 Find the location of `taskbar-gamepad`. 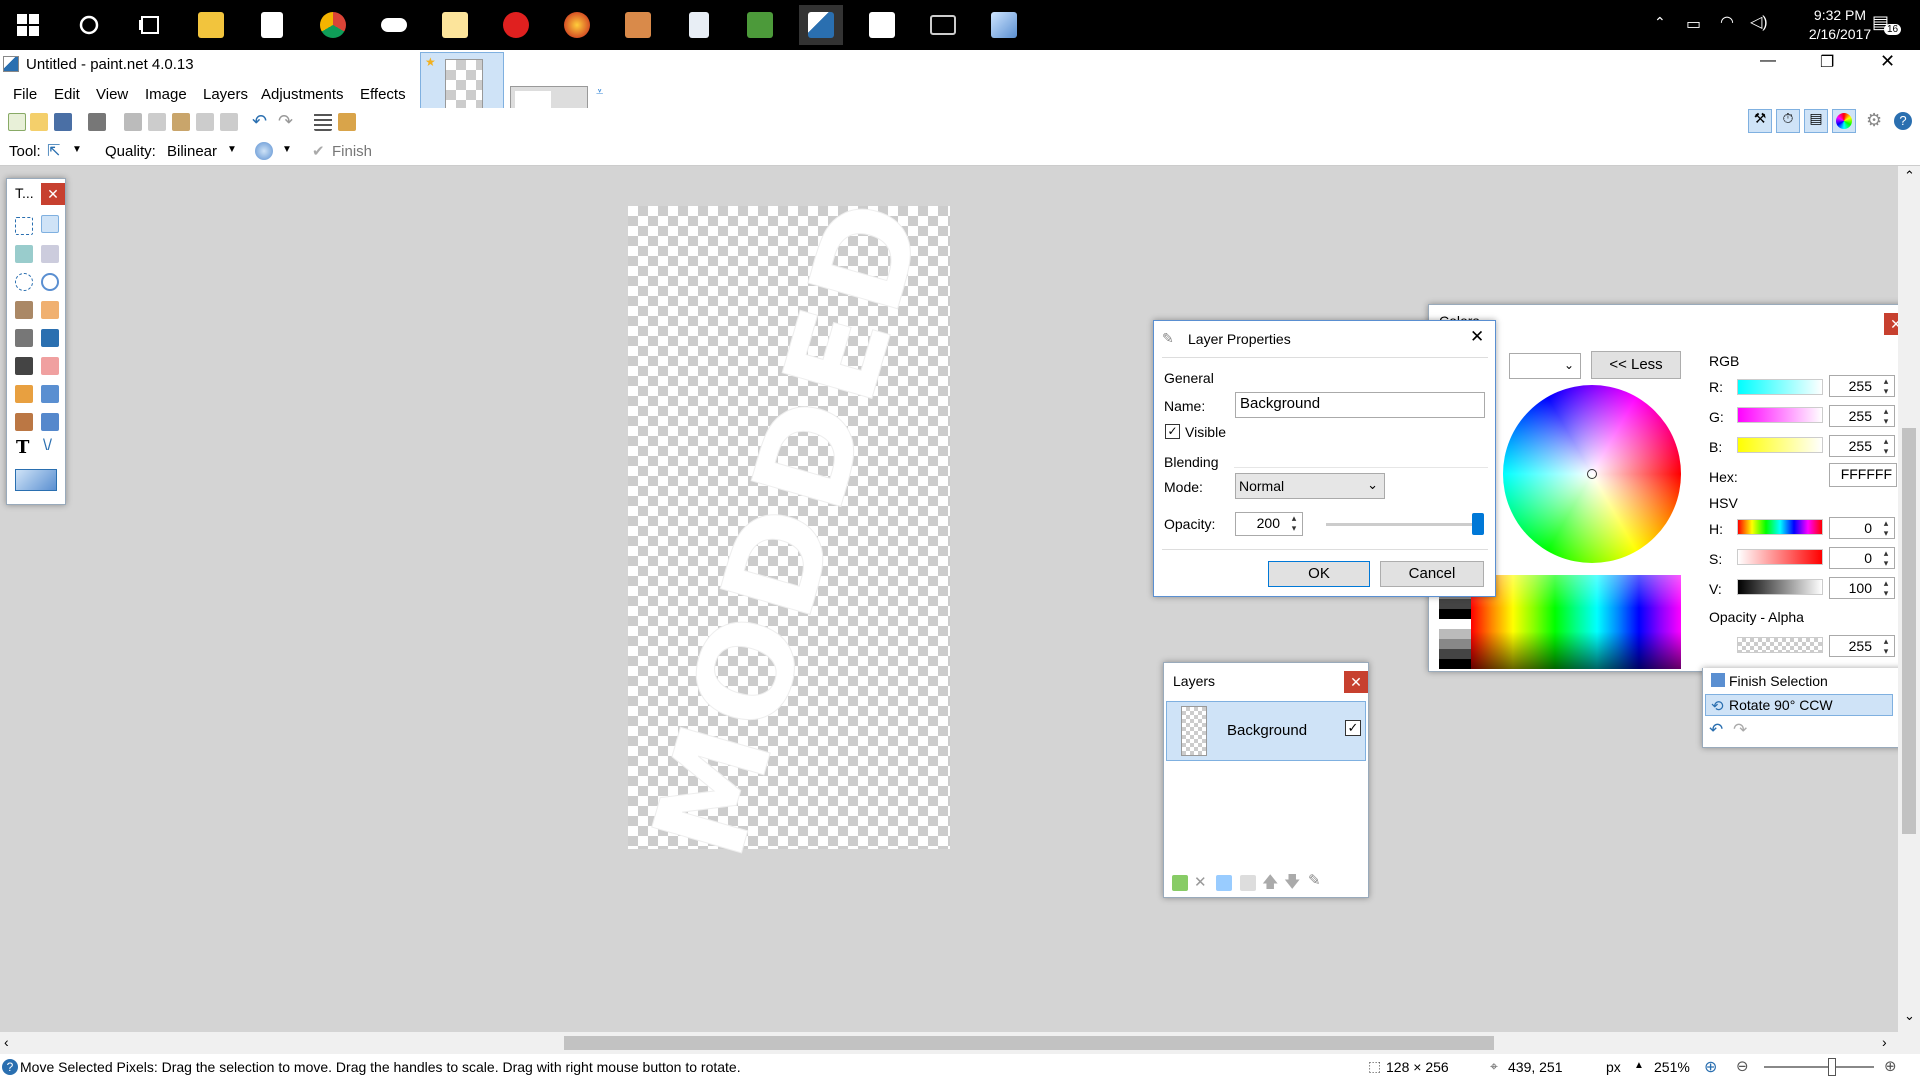

taskbar-gamepad is located at coordinates (394, 25).